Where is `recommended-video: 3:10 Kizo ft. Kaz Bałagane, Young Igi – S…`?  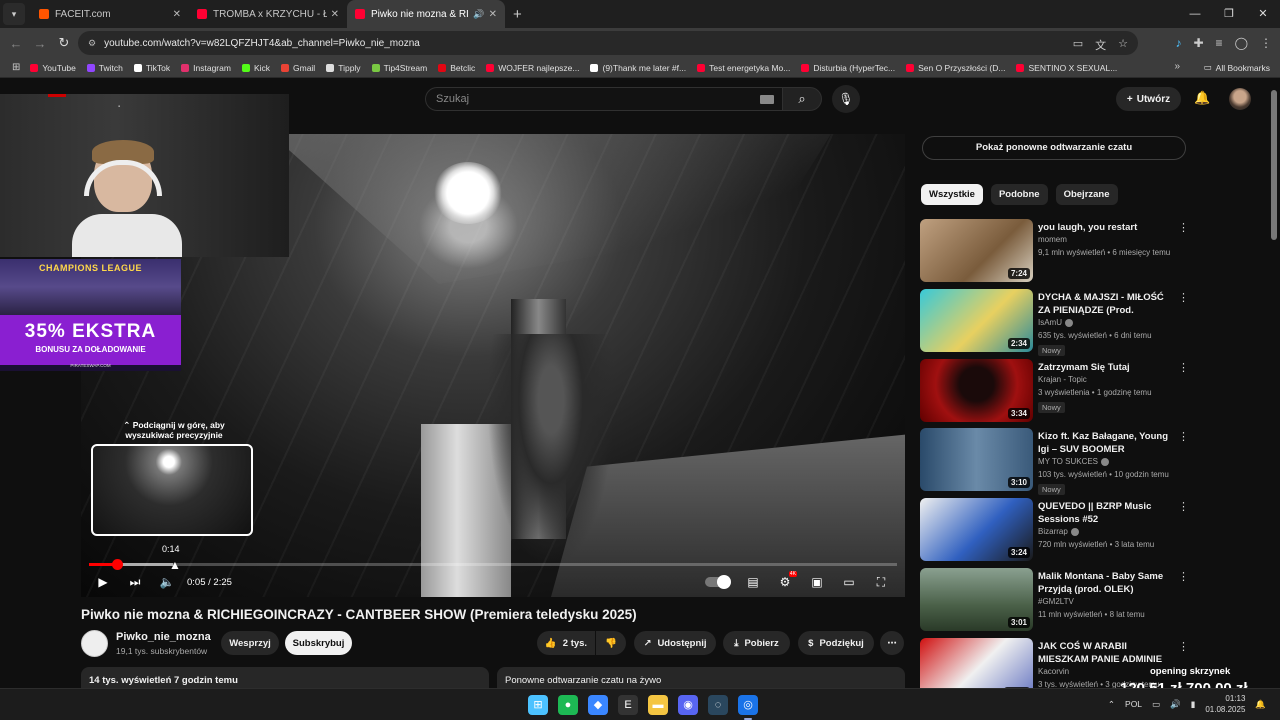 recommended-video: 3:10 Kizo ft. Kaz Bałagane, Young Igi – S… is located at coordinates (1055, 462).